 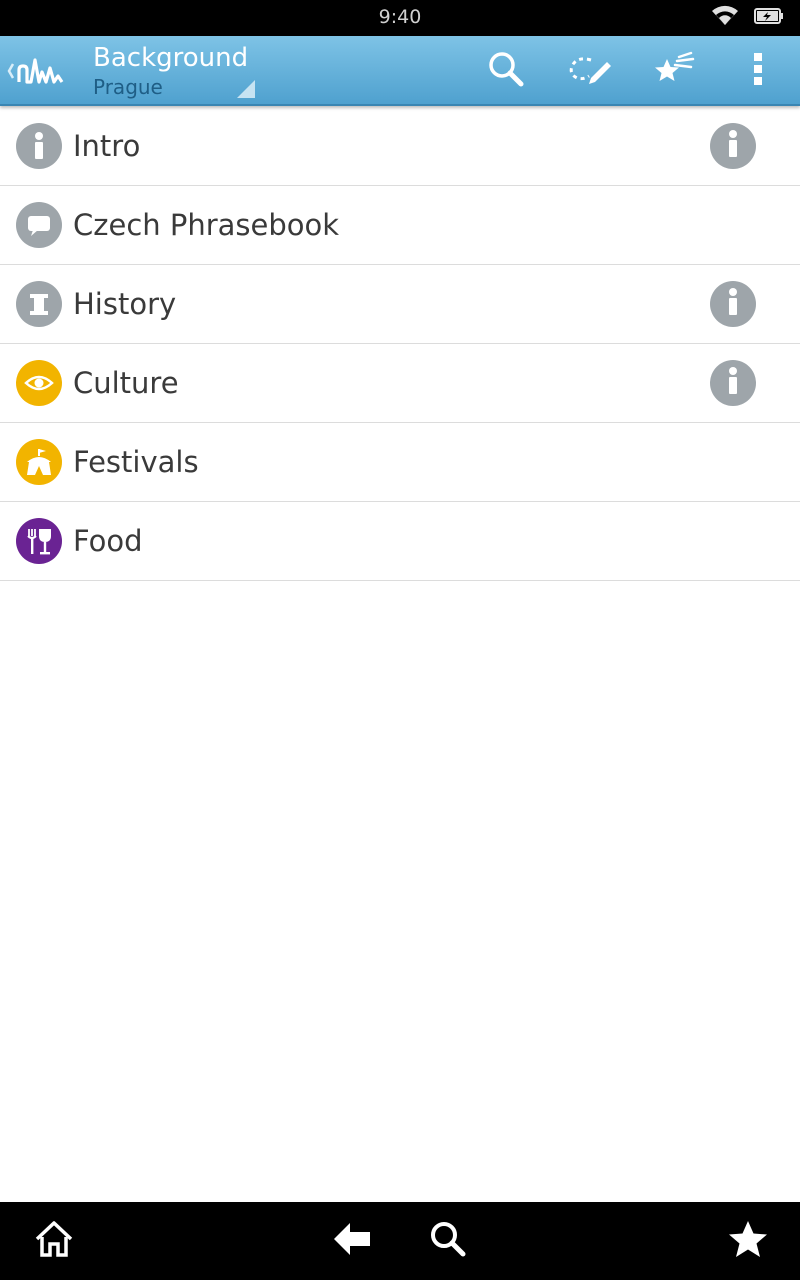 I want to click on overflow-menu-icon, so click(x=758, y=71).